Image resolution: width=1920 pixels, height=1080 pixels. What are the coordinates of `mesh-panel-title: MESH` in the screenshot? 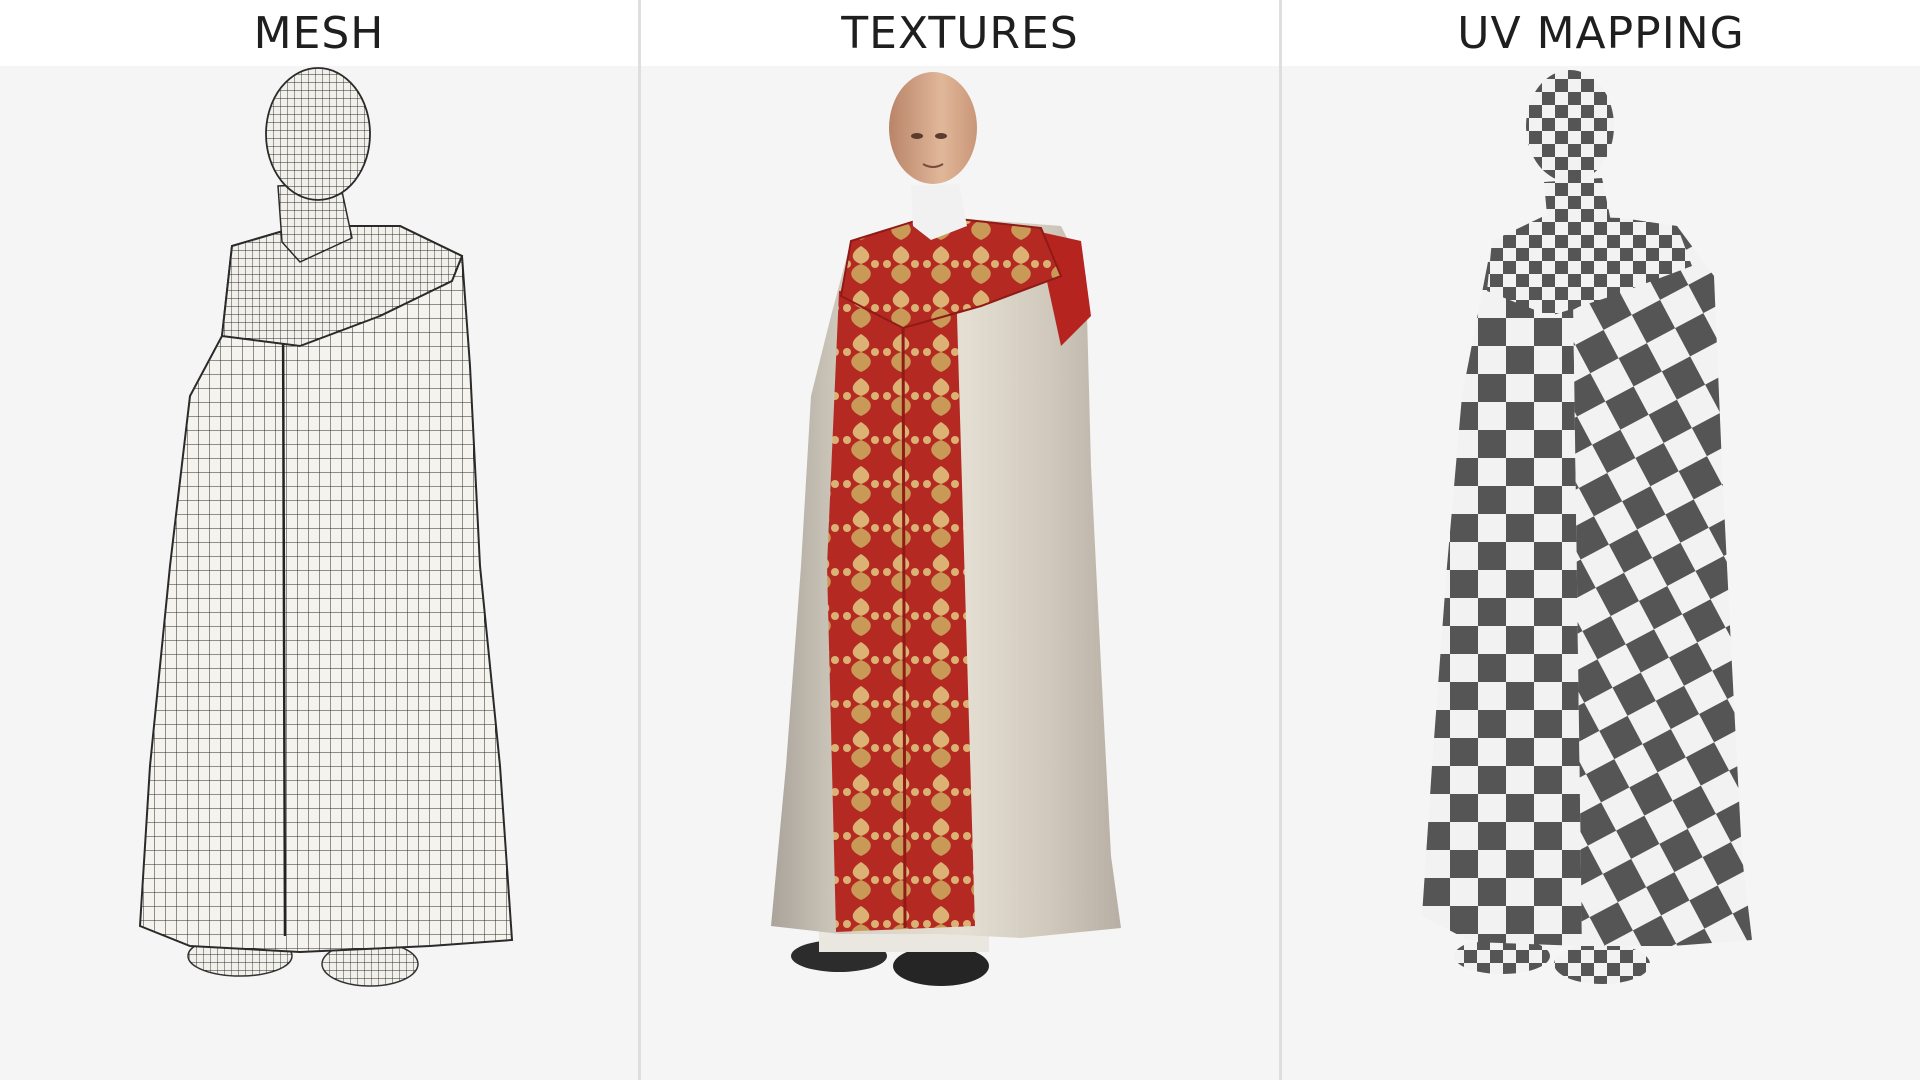 It's located at (319, 33).